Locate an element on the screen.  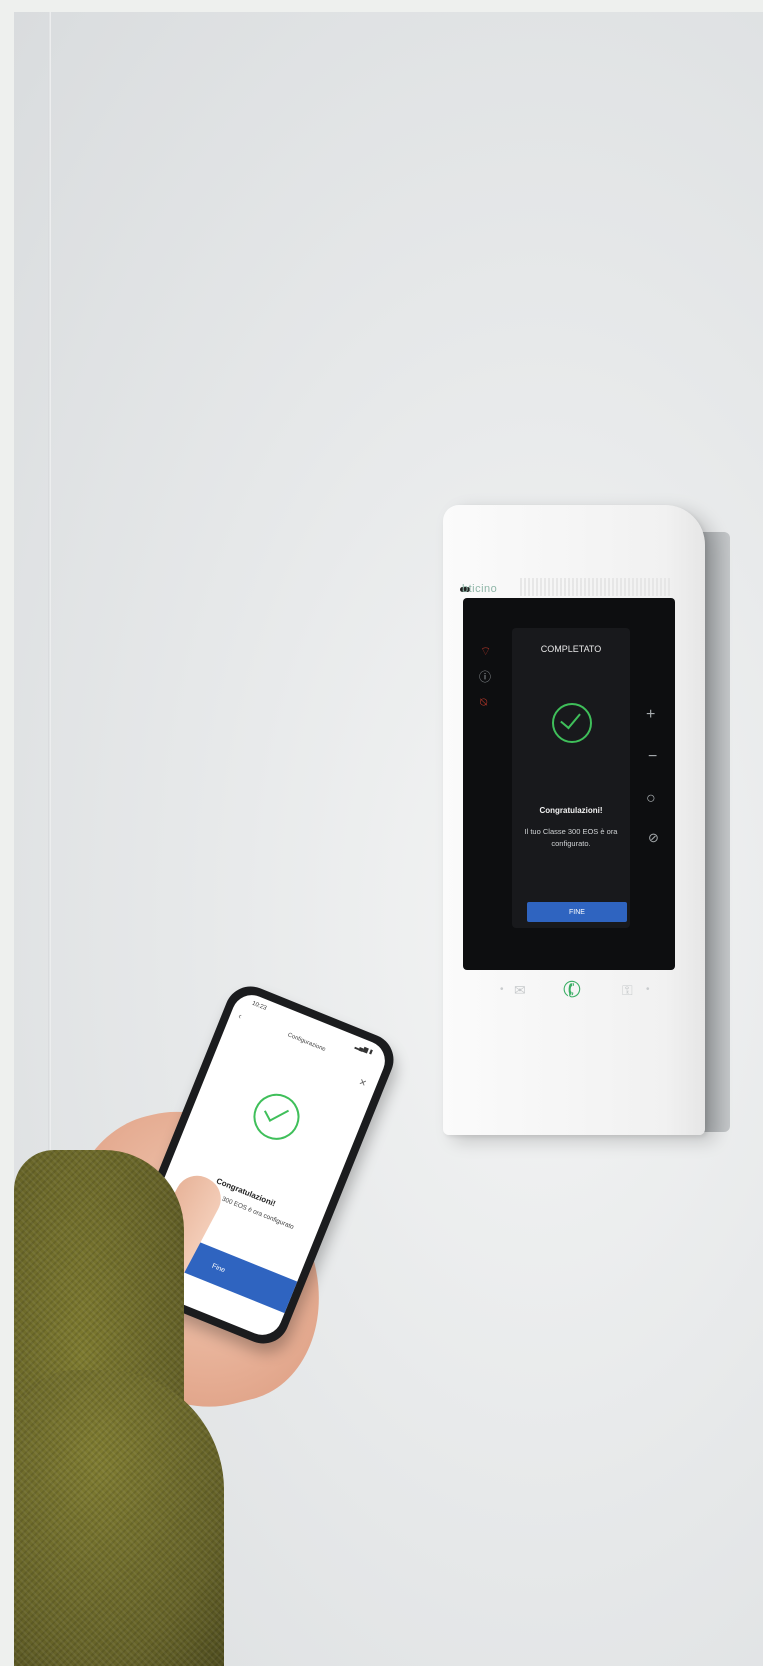
circle-icon: ○ is located at coordinates (651, 799).